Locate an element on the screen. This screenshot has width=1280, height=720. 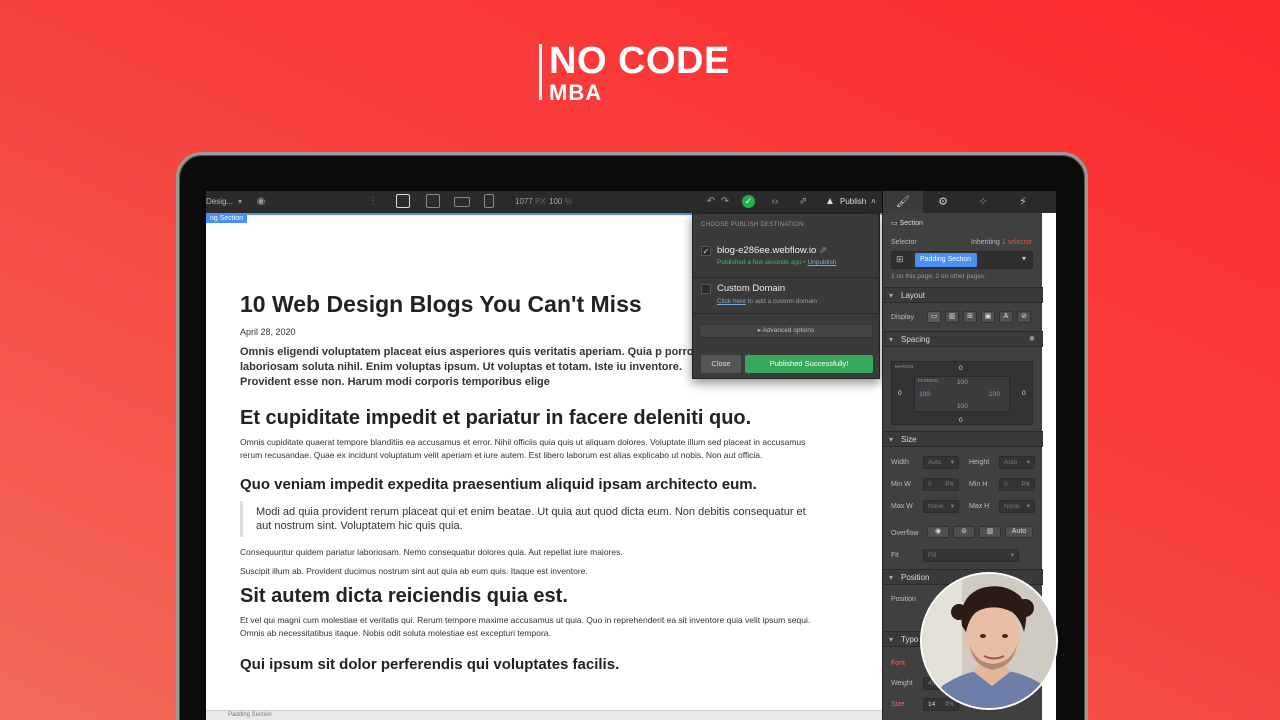
export-icon: ⇗ is located at coordinates (803, 202).